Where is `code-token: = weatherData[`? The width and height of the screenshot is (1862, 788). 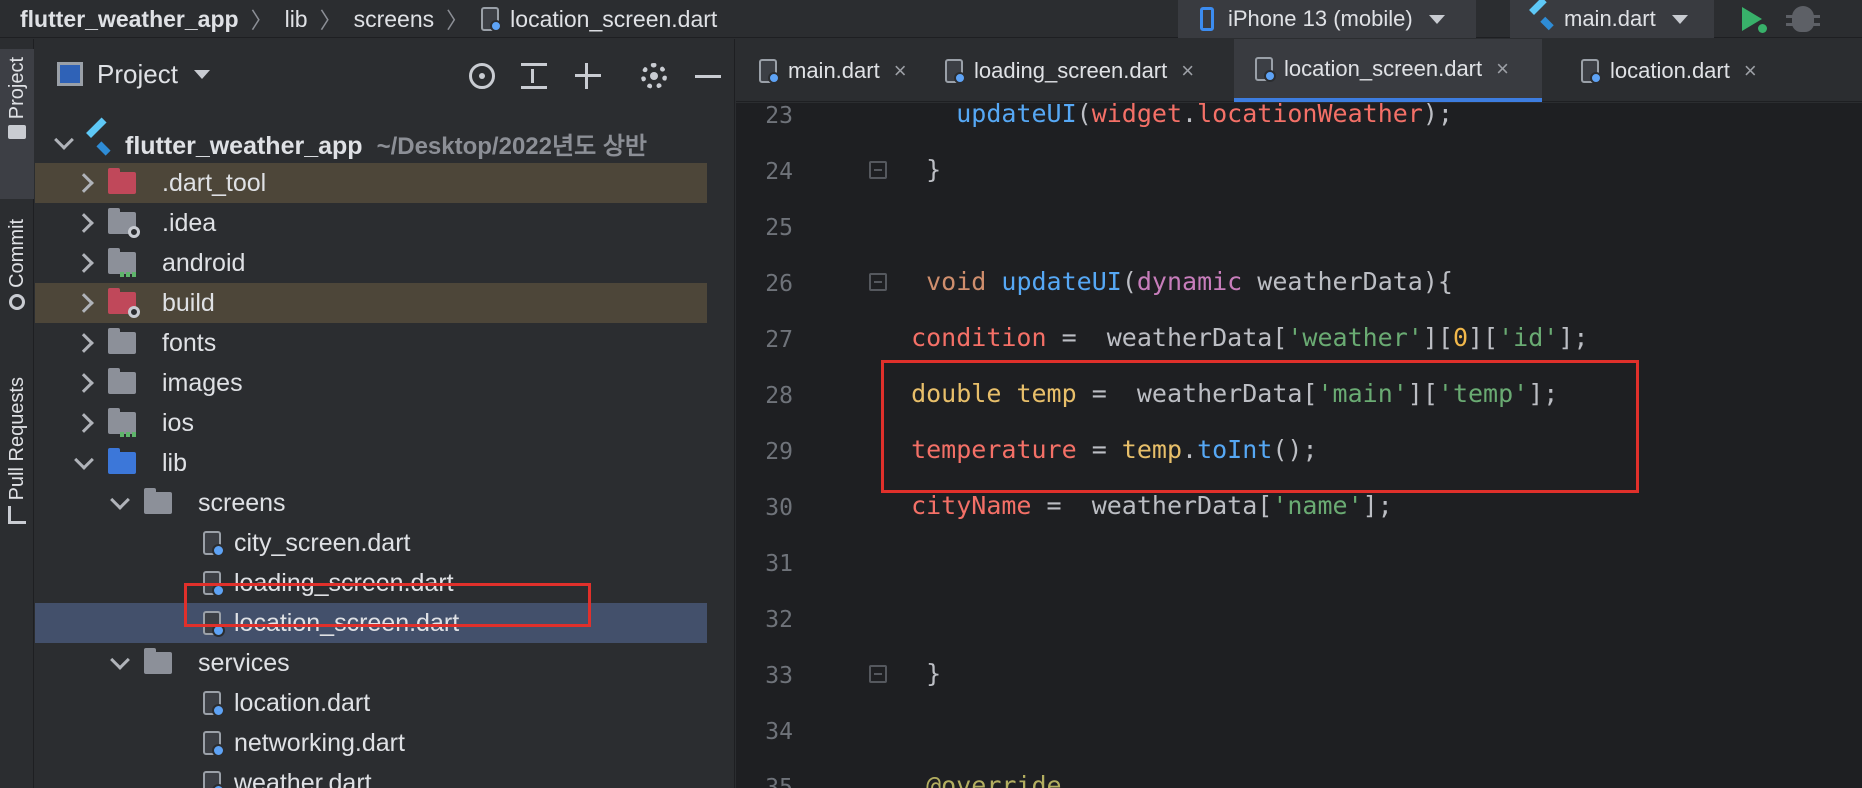
code-token: = weatherData[ is located at coordinates (1167, 337).